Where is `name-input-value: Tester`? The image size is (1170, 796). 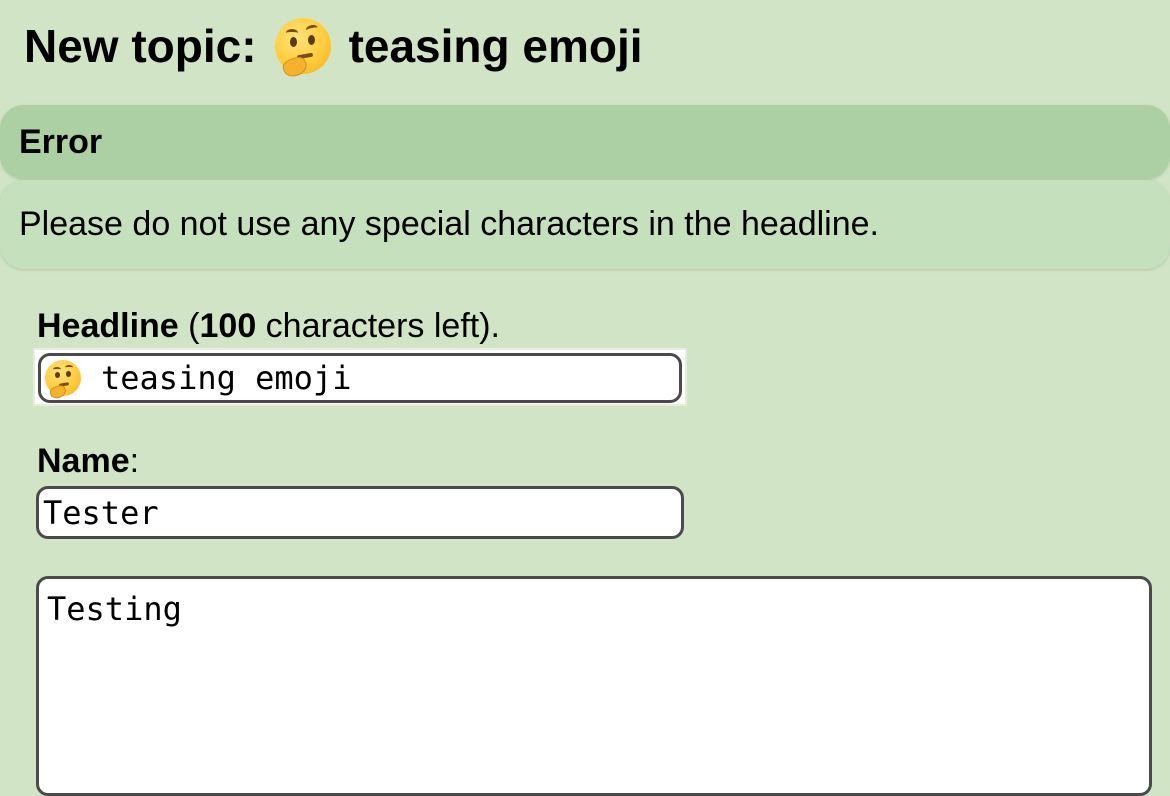
name-input-value: Tester is located at coordinates (101, 512).